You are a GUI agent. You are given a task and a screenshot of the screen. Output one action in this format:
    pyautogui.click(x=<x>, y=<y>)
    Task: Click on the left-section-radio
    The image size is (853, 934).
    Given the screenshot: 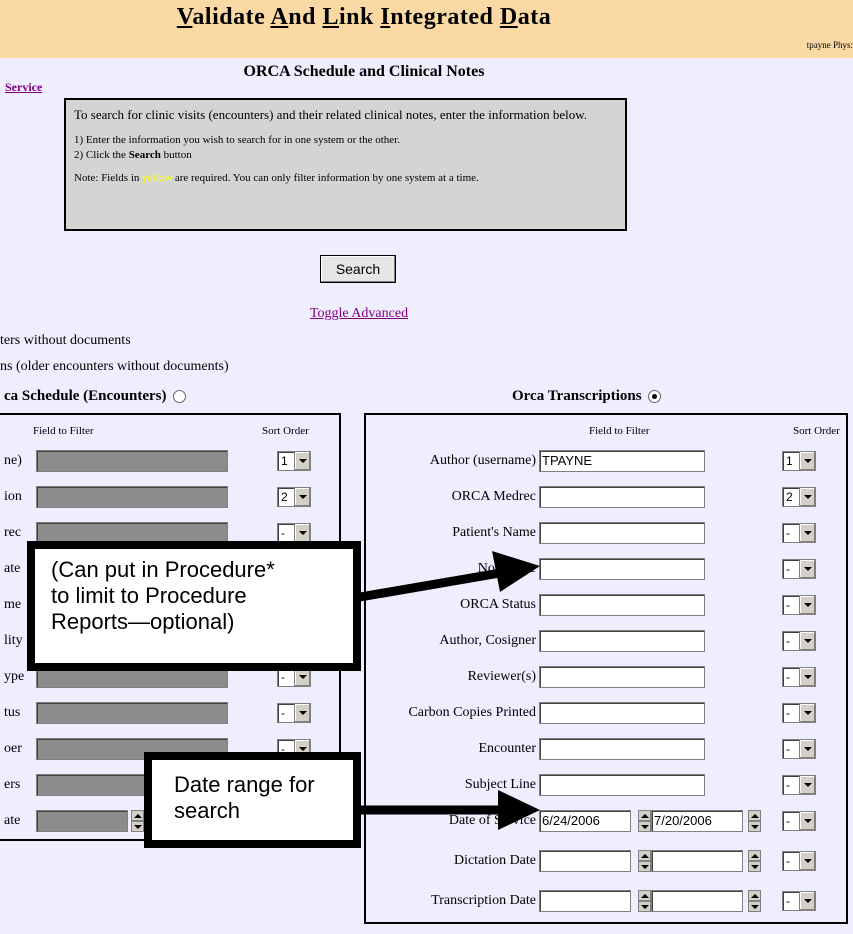 What is the action you would take?
    pyautogui.click(x=179, y=397)
    